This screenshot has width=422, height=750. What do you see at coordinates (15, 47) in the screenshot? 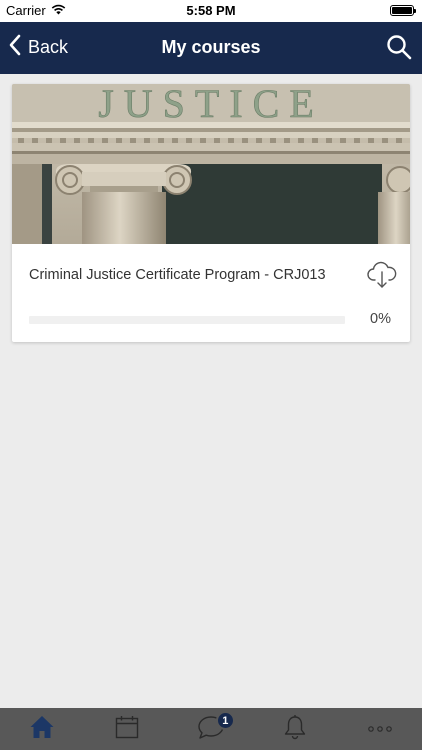
I see `chevron-left-icon` at bounding box center [15, 47].